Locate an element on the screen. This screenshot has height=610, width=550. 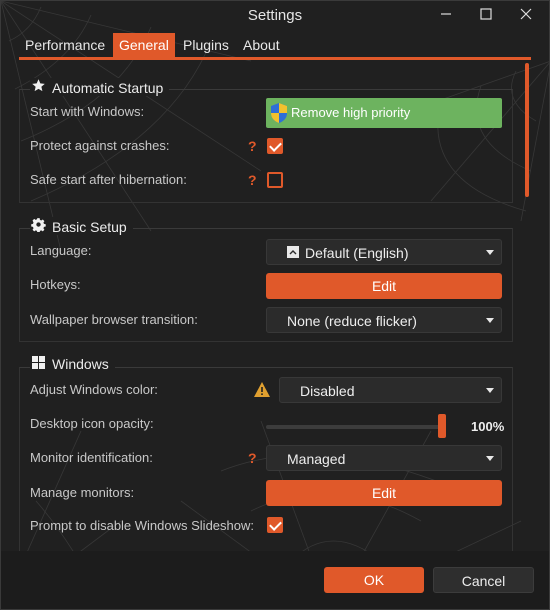
tab-performance: Performance is located at coordinates (65, 45).